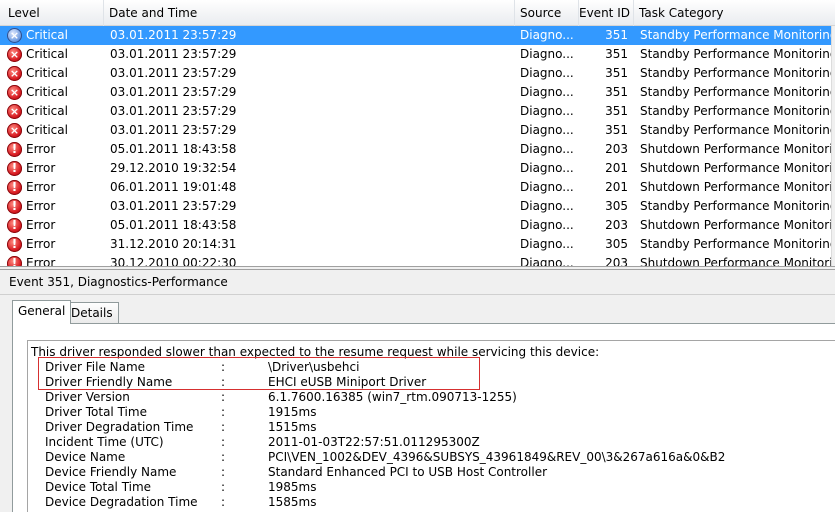 This screenshot has width=835, height=512. Describe the element at coordinates (173, 149) in the screenshot. I see `row-date: 05.01.2011 18:43:58` at that location.